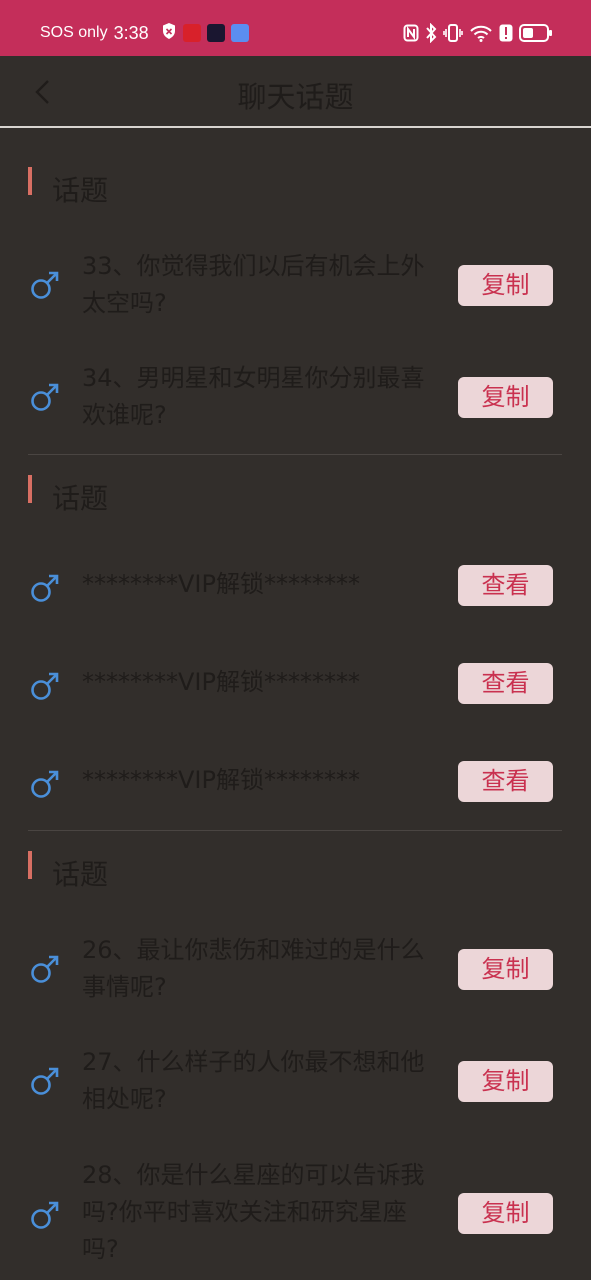  What do you see at coordinates (481, 33) in the screenshot?
I see `wifi-icon` at bounding box center [481, 33].